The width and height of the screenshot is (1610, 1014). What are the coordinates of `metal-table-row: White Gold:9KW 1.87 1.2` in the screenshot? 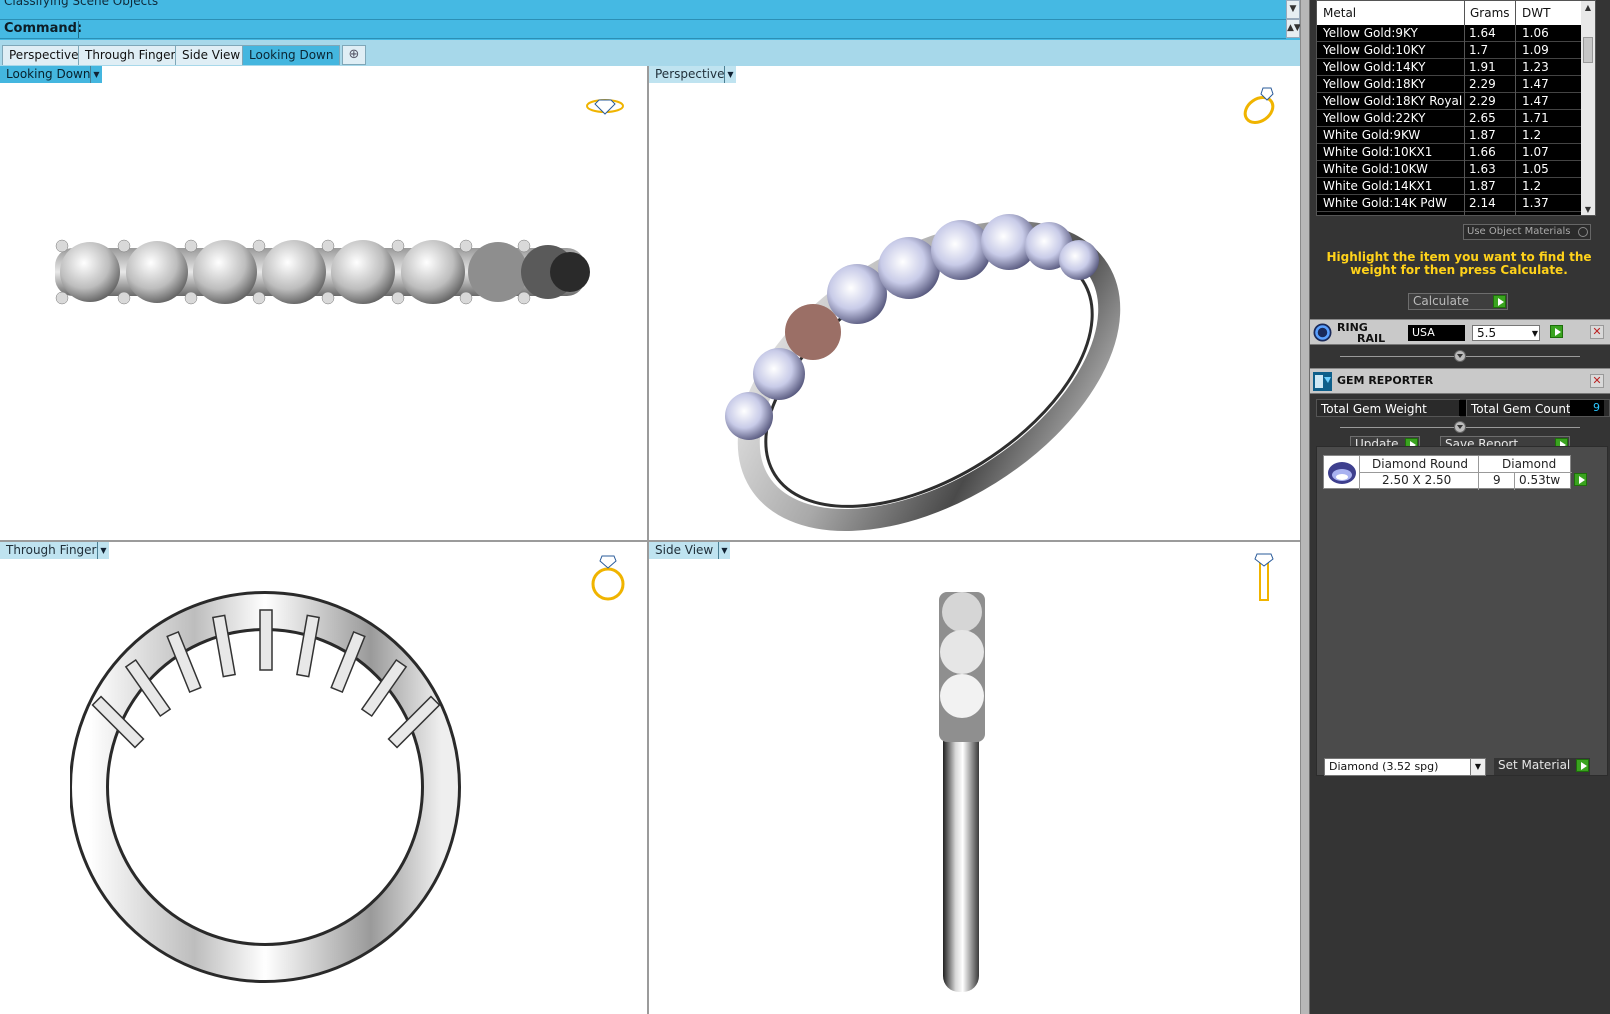 It's located at (1450, 135).